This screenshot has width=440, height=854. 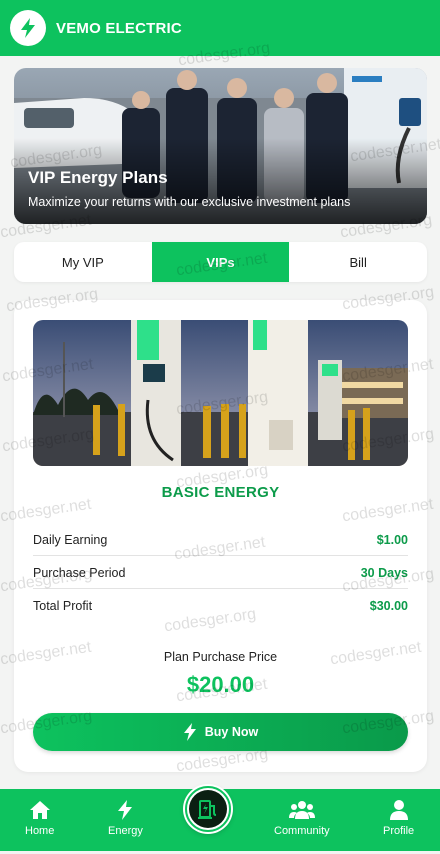 What do you see at coordinates (399, 831) in the screenshot?
I see `nav-profile-label: Profile` at bounding box center [399, 831].